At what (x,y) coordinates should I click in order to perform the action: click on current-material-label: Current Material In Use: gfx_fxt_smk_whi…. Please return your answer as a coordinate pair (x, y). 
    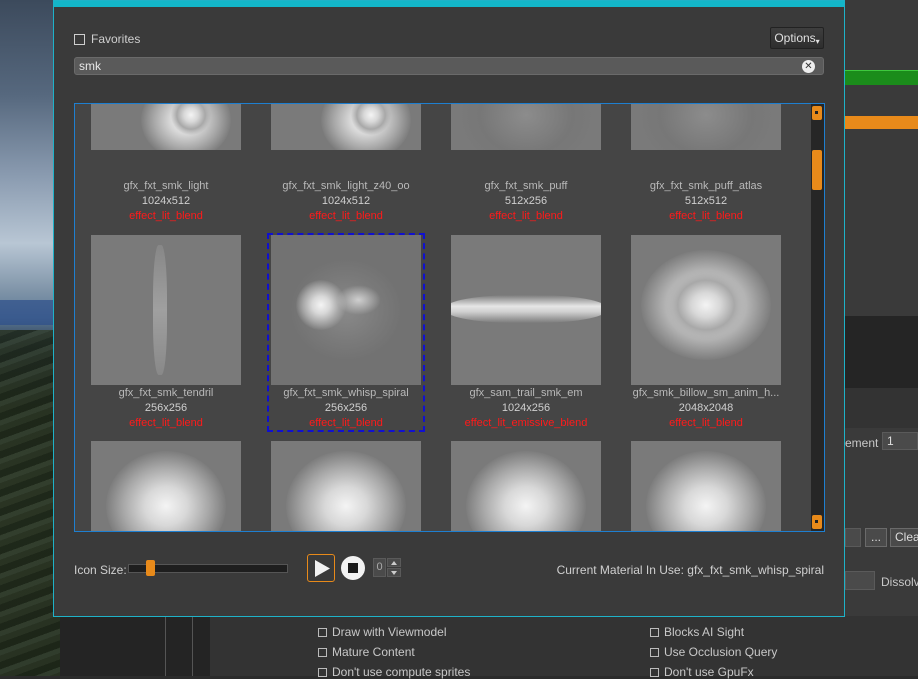
    Looking at the image, I should click on (690, 570).